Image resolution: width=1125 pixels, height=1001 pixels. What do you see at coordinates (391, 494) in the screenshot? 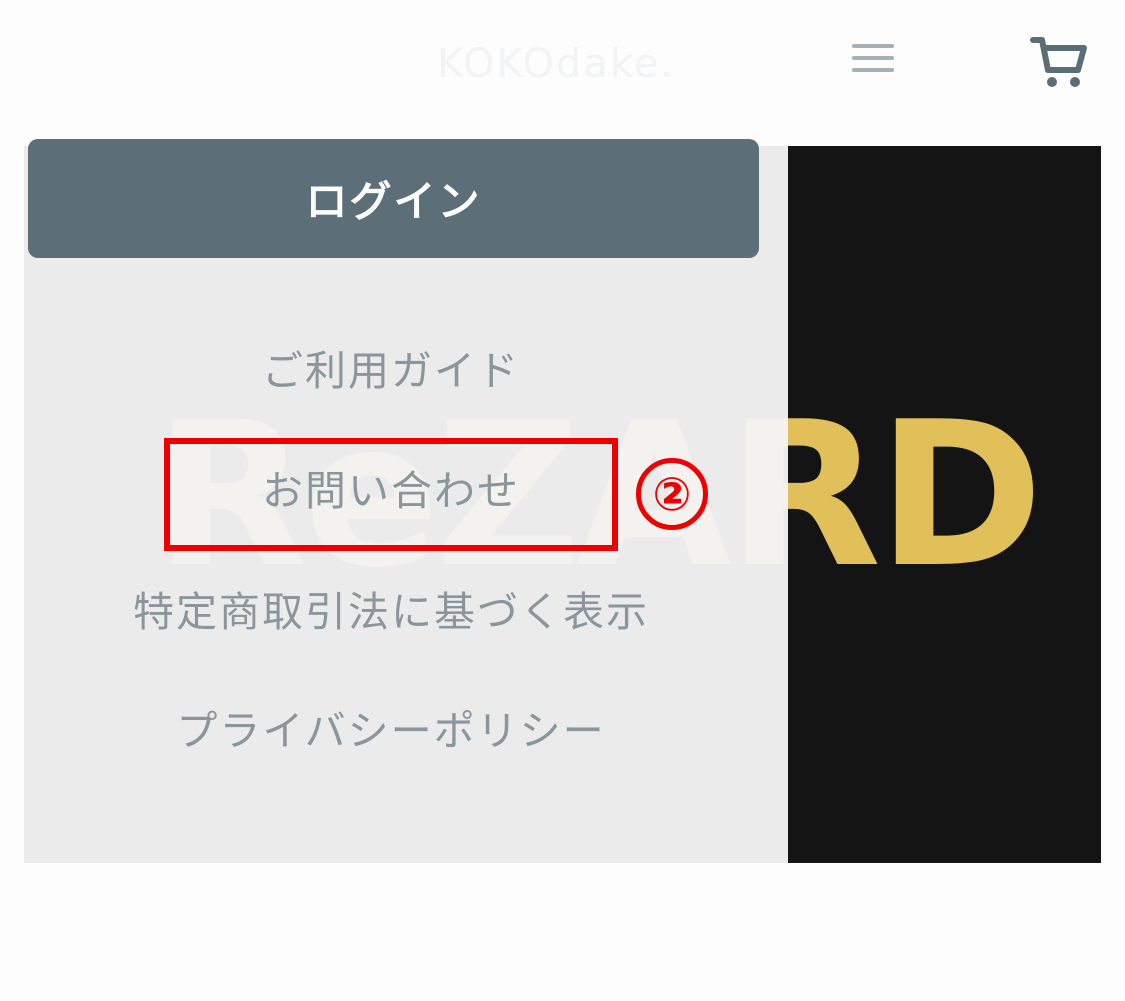
I see `highlight-box` at bounding box center [391, 494].